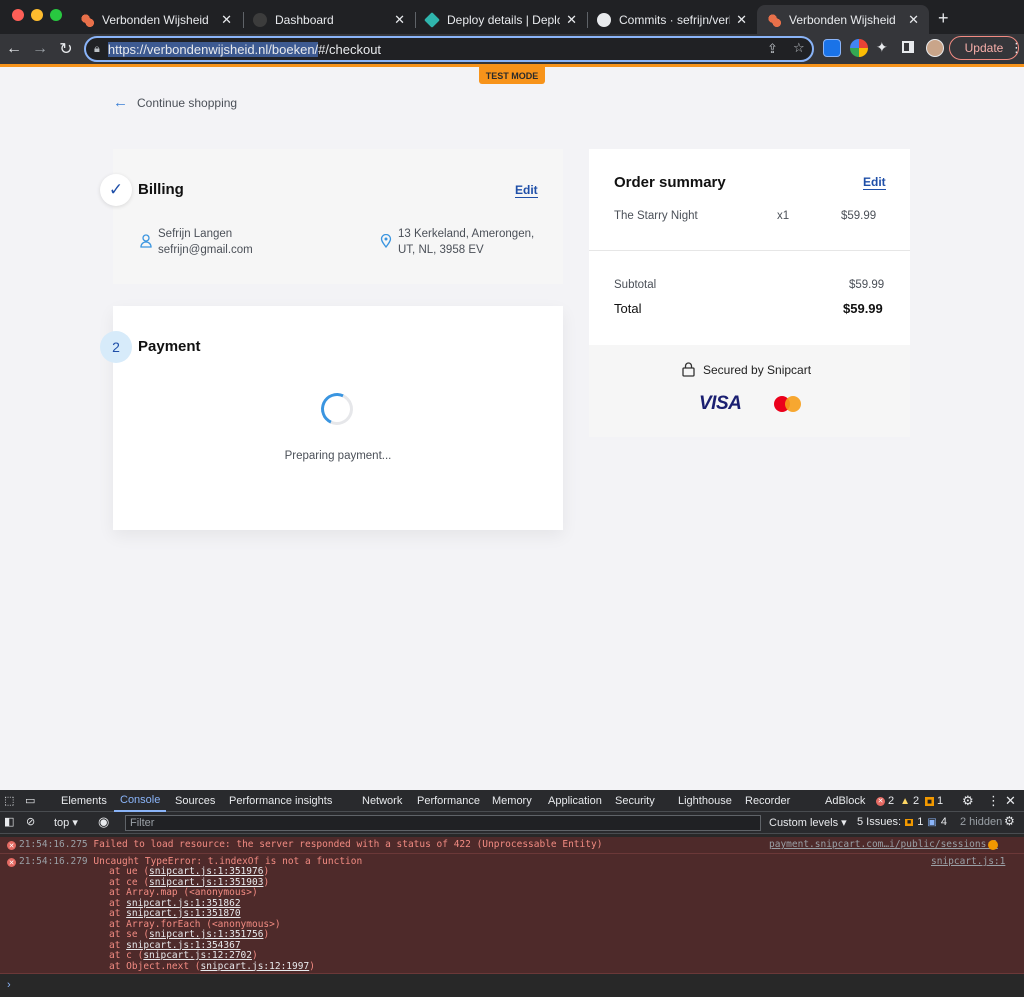  I want to click on bookmark-star-icon: ☆, so click(799, 48).